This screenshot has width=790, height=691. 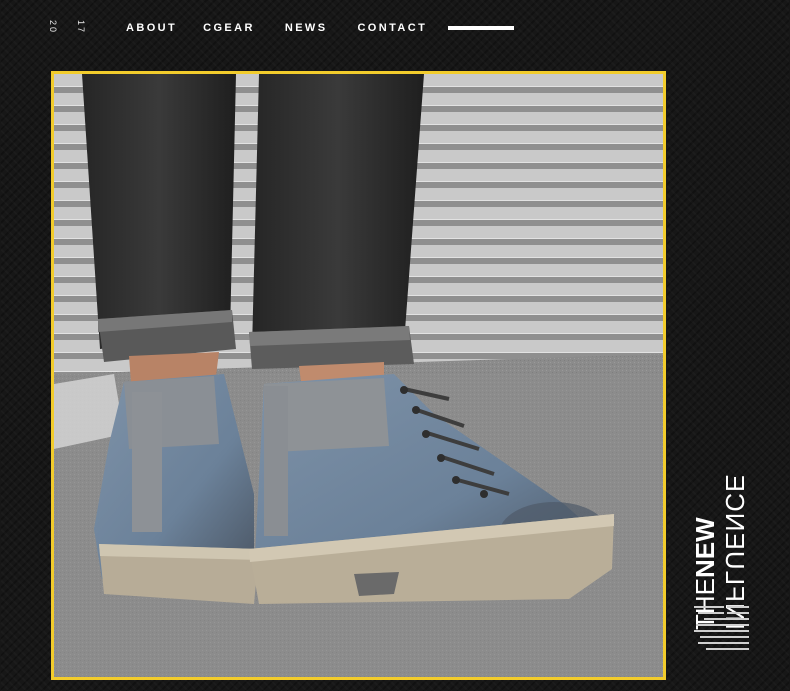 What do you see at coordinates (705, 547) in the screenshot?
I see `side-title-new: NEW` at bounding box center [705, 547].